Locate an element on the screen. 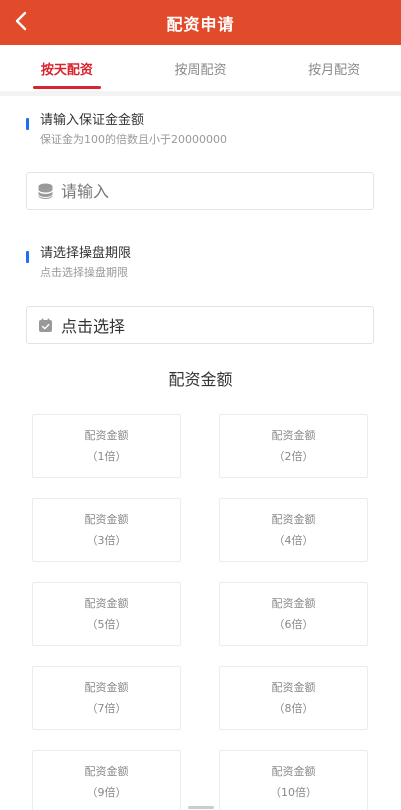  app-header: 配资申请 is located at coordinates (200, 22).